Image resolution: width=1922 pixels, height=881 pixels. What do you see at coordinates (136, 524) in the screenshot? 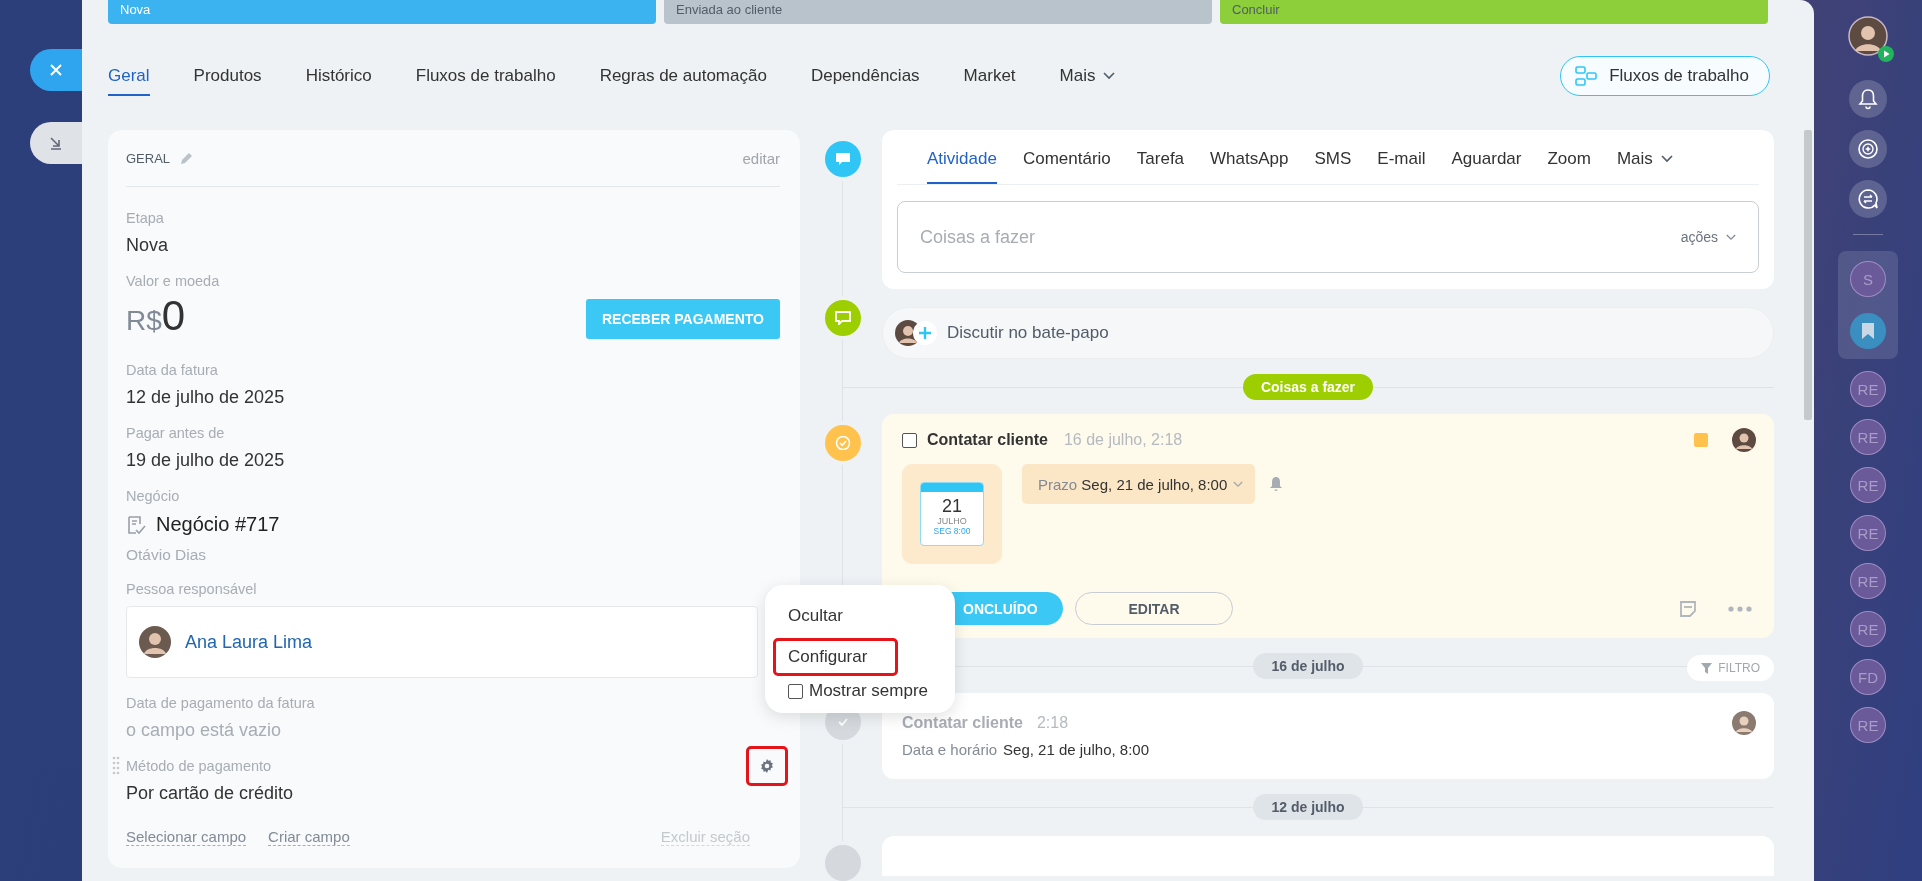
I see `document-check-icon` at bounding box center [136, 524].